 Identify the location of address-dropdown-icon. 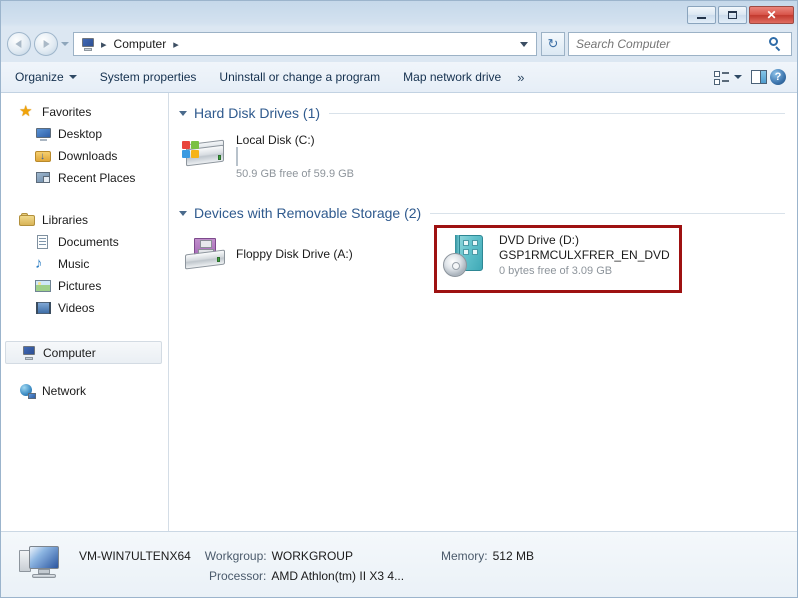
(524, 44).